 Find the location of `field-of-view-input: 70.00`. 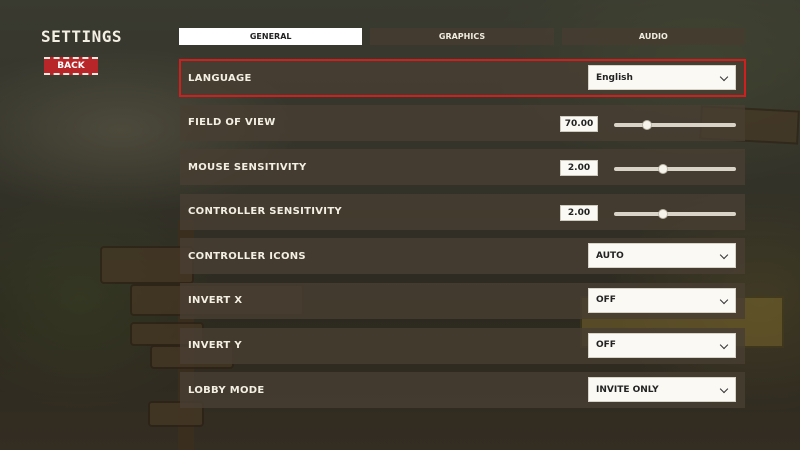

field-of-view-input: 70.00 is located at coordinates (579, 123).